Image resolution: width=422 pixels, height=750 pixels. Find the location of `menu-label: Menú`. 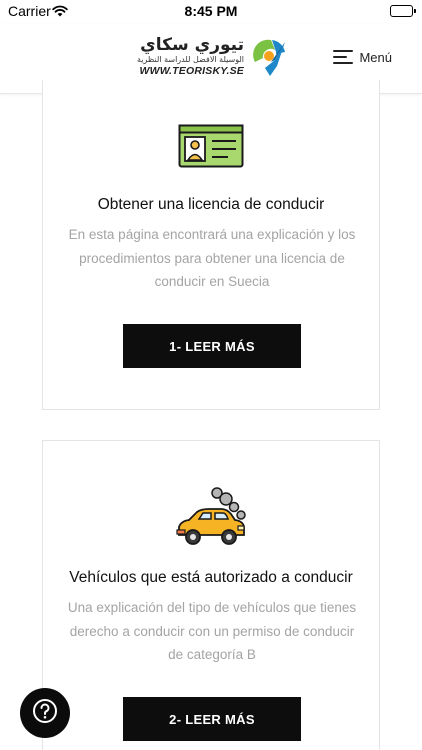

menu-label: Menú is located at coordinates (375, 57).